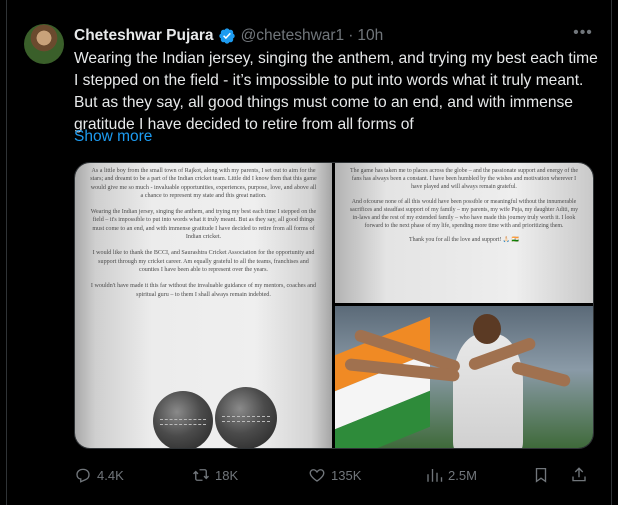  I want to click on views-count: 2.5M, so click(462, 475).